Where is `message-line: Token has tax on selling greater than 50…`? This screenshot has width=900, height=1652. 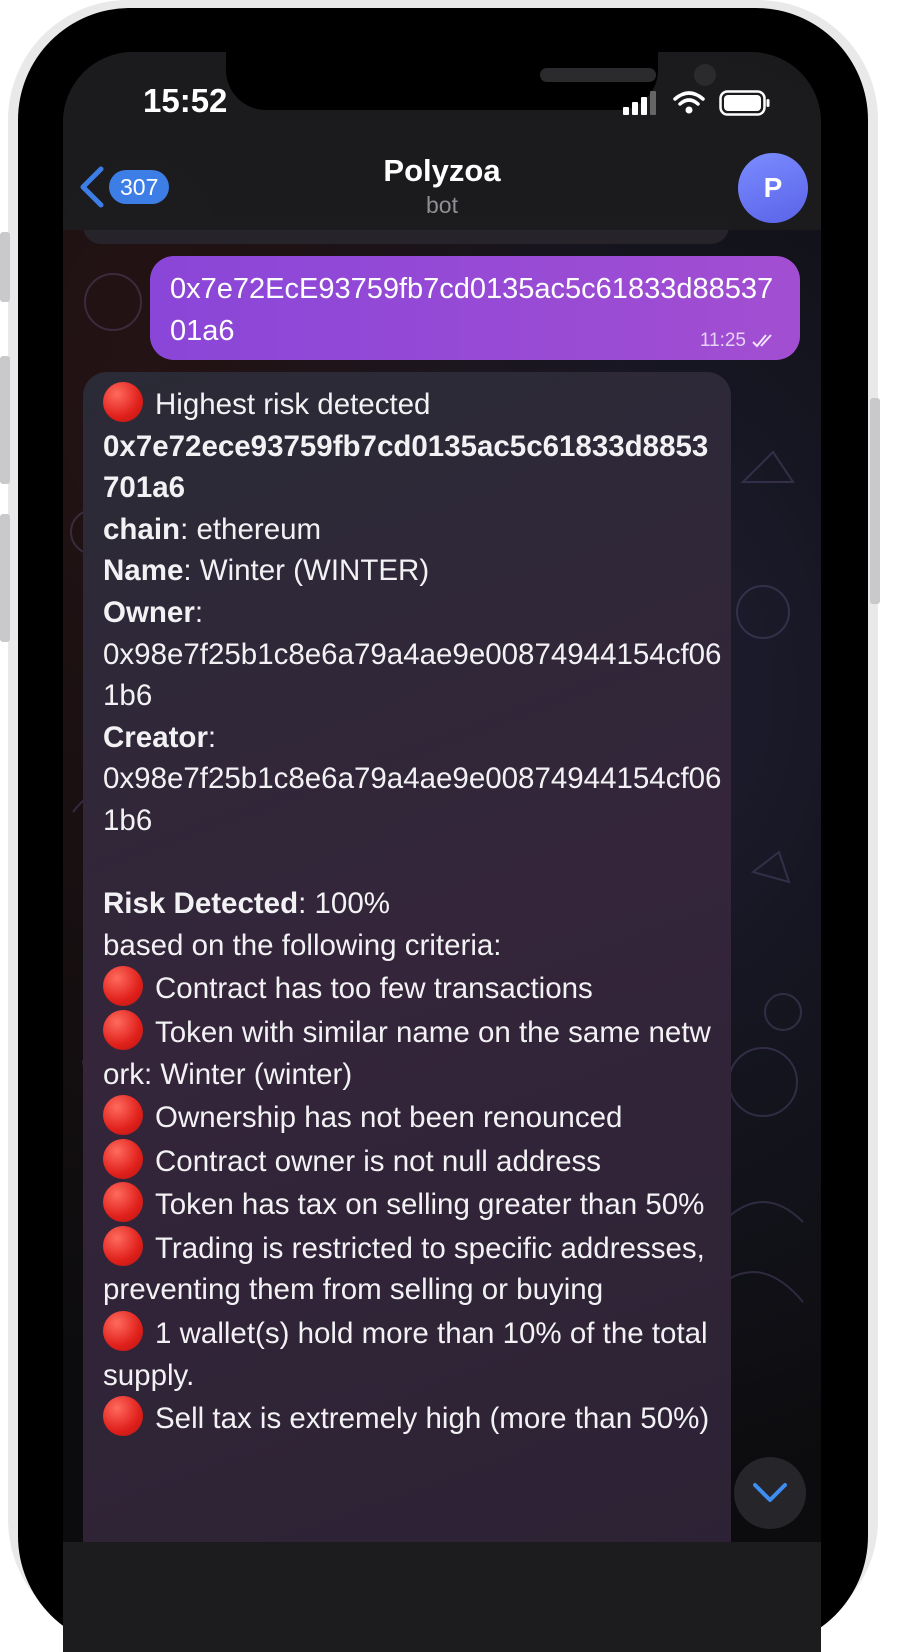
message-line: Token has tax on selling greater than 50… is located at coordinates (413, 1204).